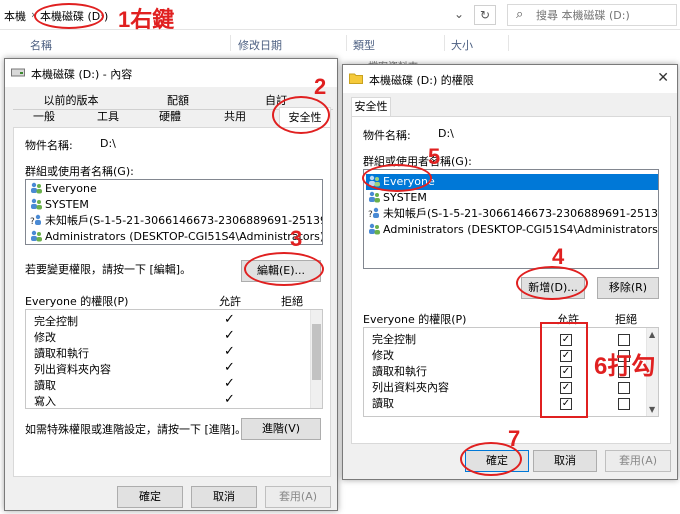 This screenshot has height=514, width=680. I want to click on annotation-ellipse-edit, so click(284, 269).